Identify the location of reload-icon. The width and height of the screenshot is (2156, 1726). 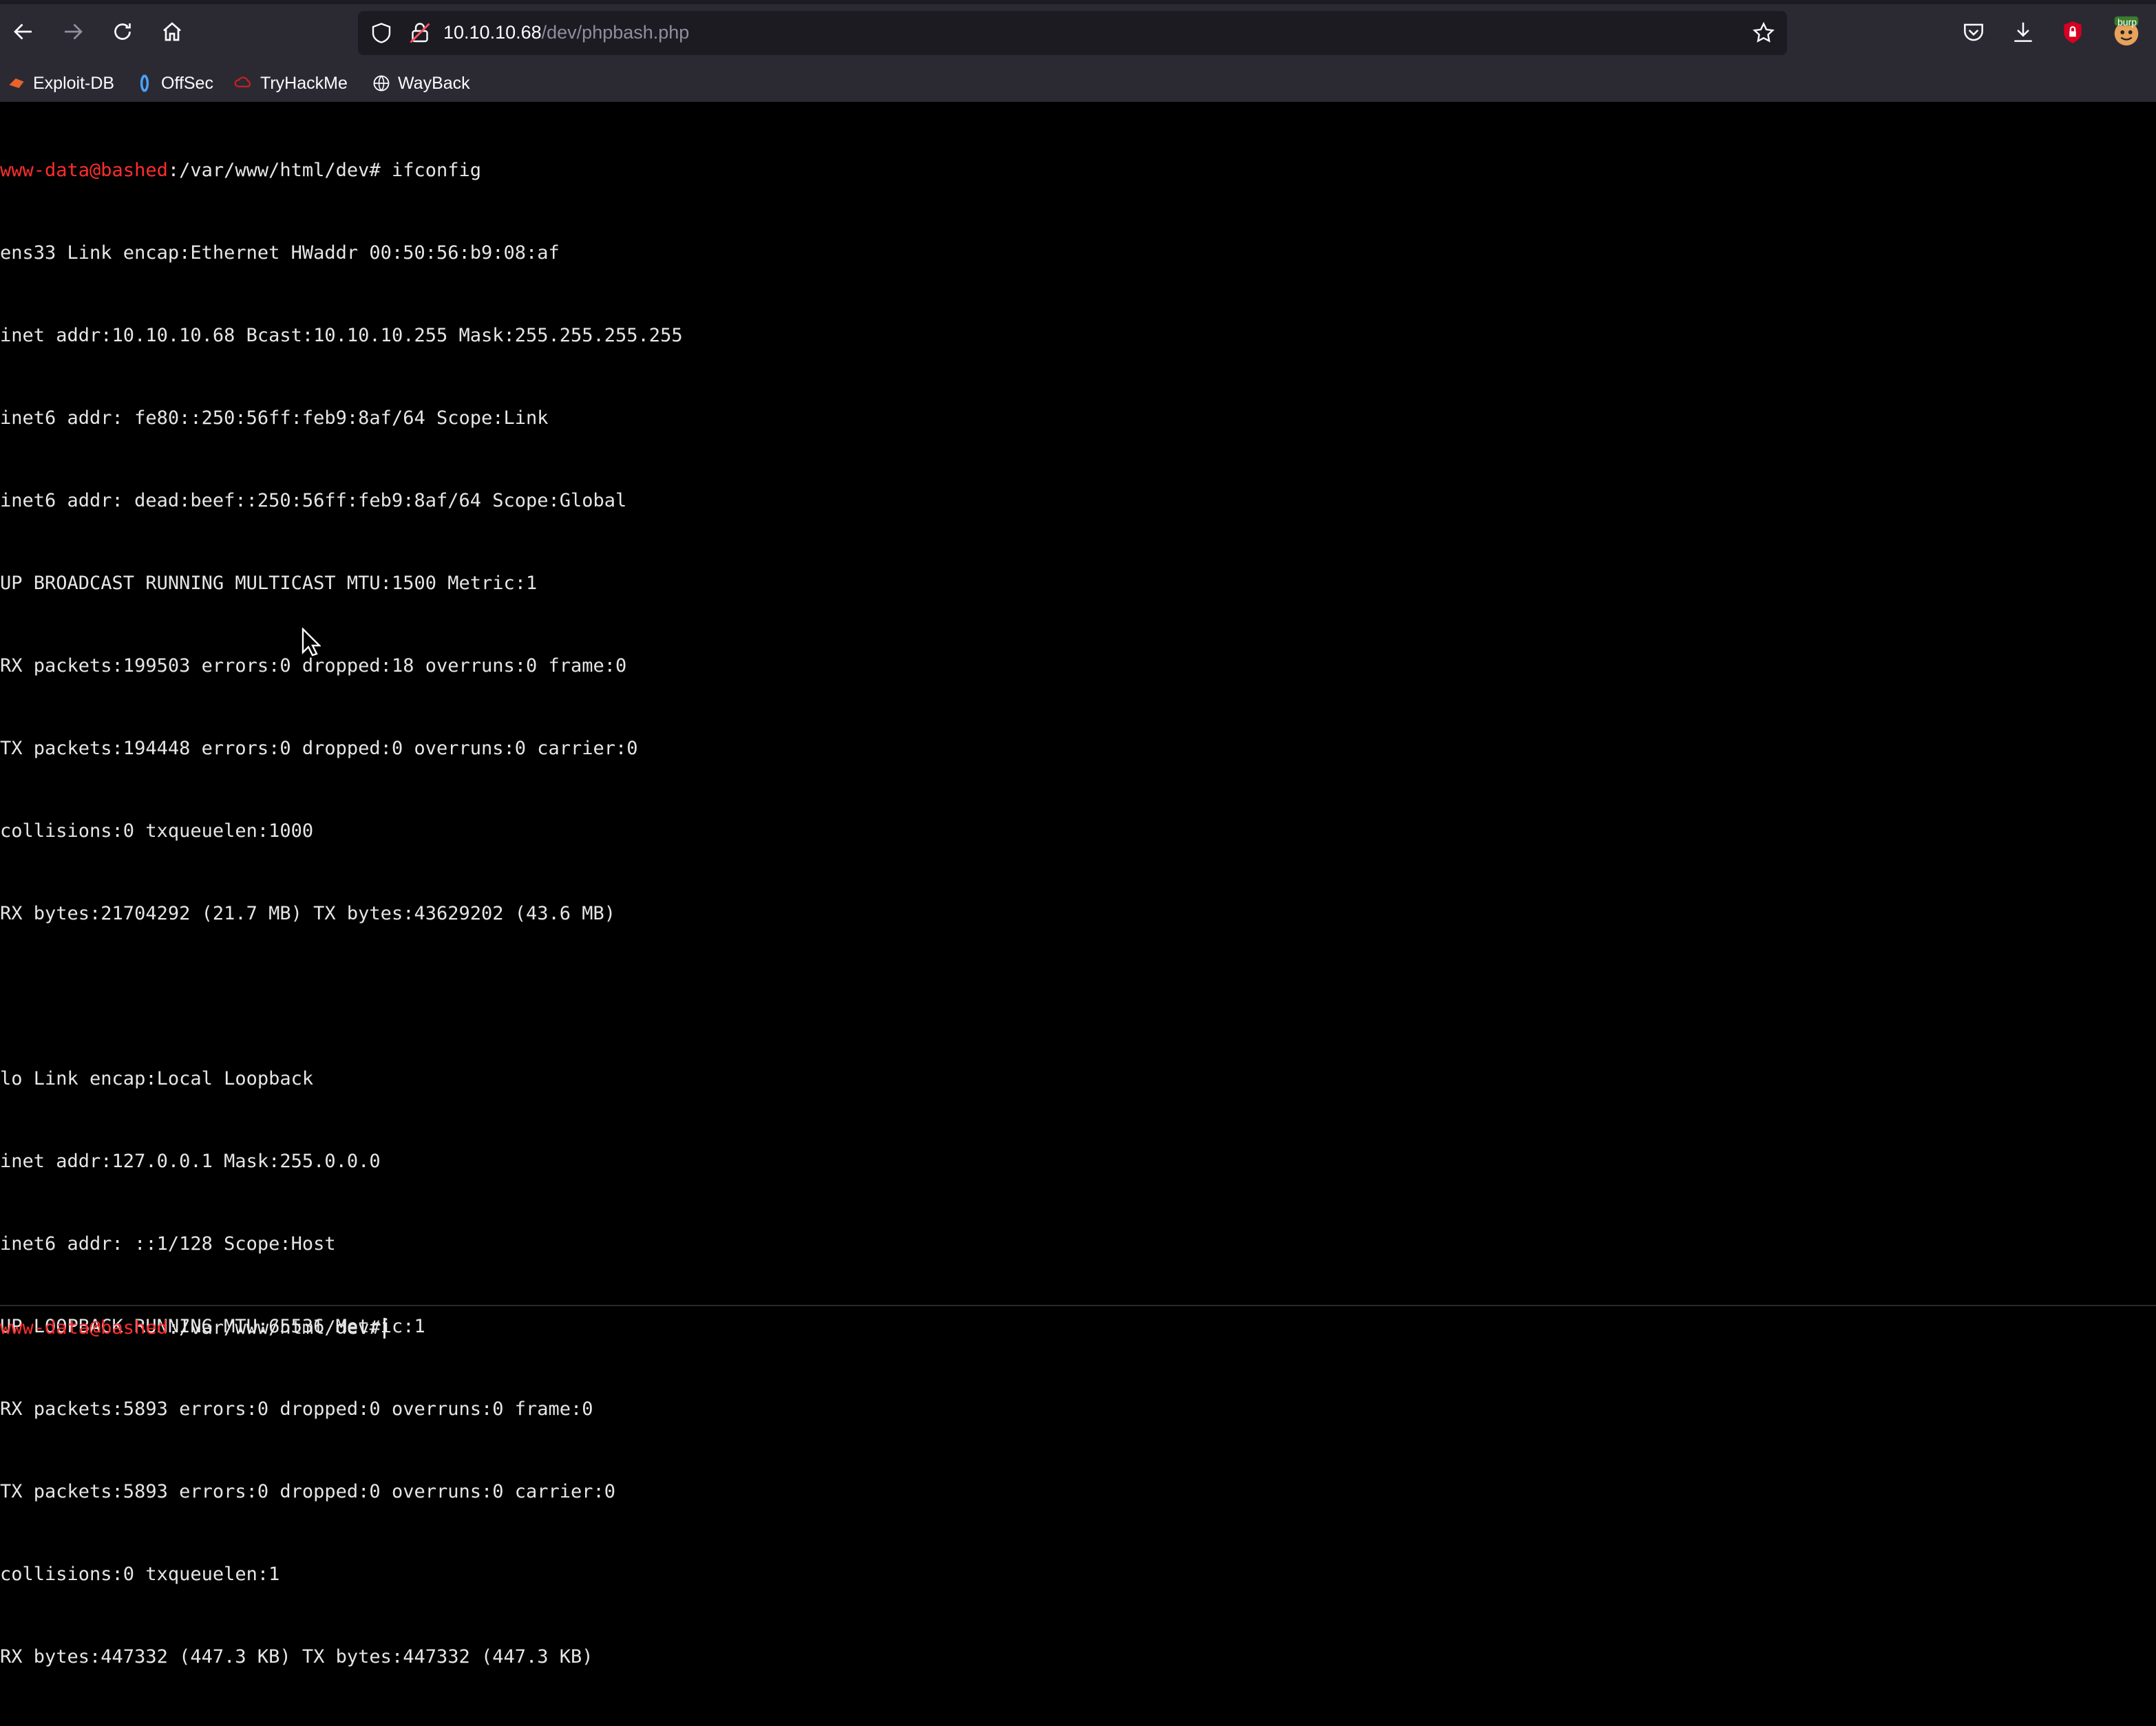
(122, 31).